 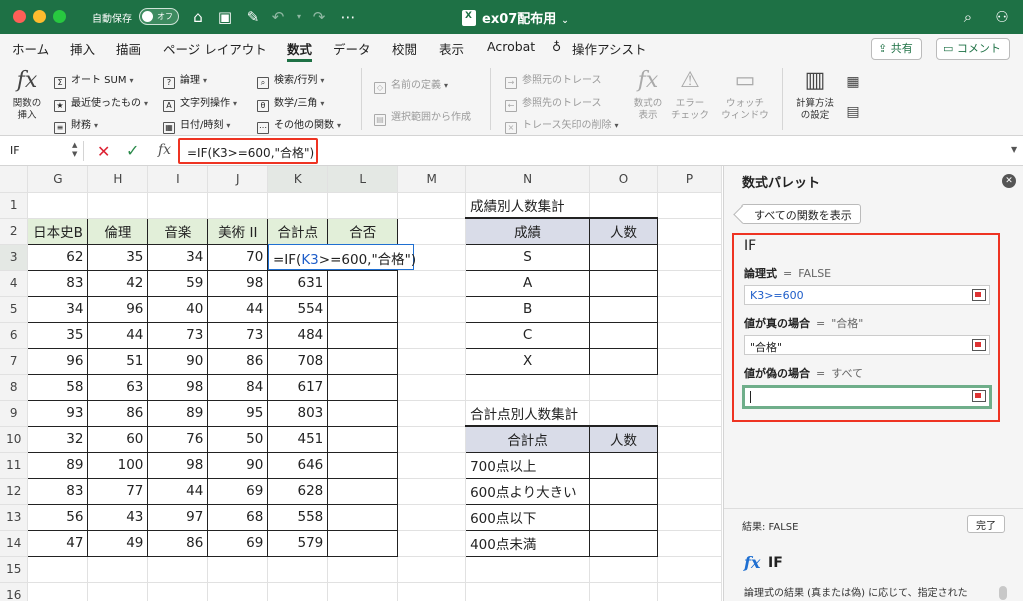 I want to click on cell: 60, so click(x=118, y=439).